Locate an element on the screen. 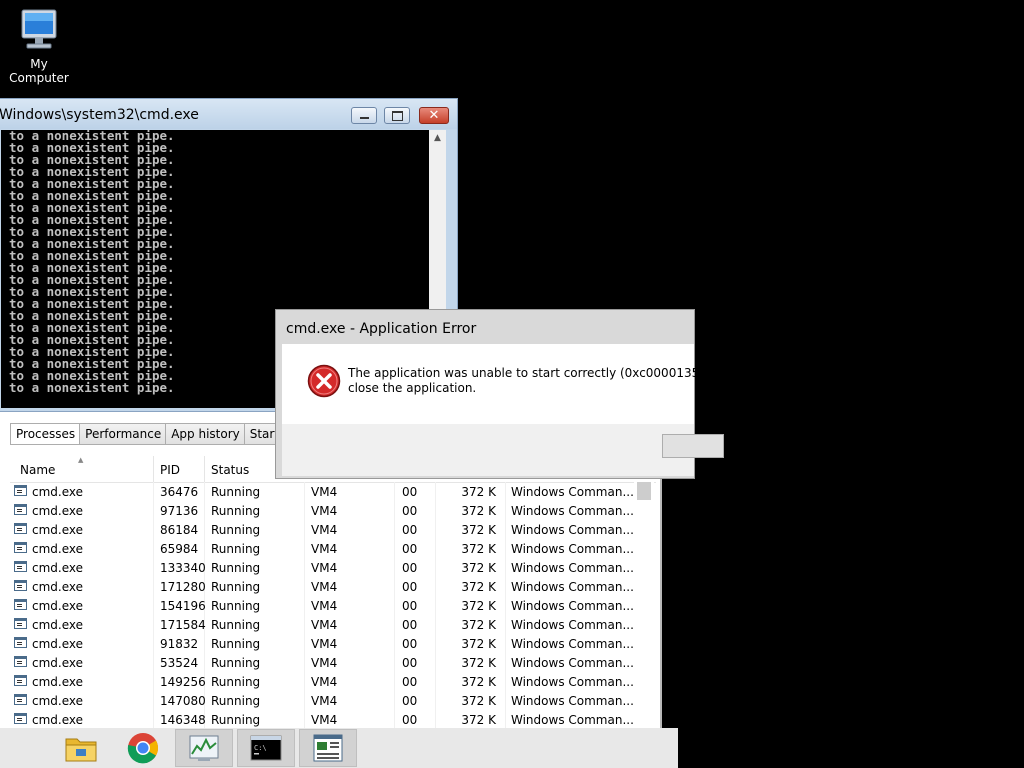 The image size is (1024, 768). taskbar-task-manager is located at coordinates (204, 748).